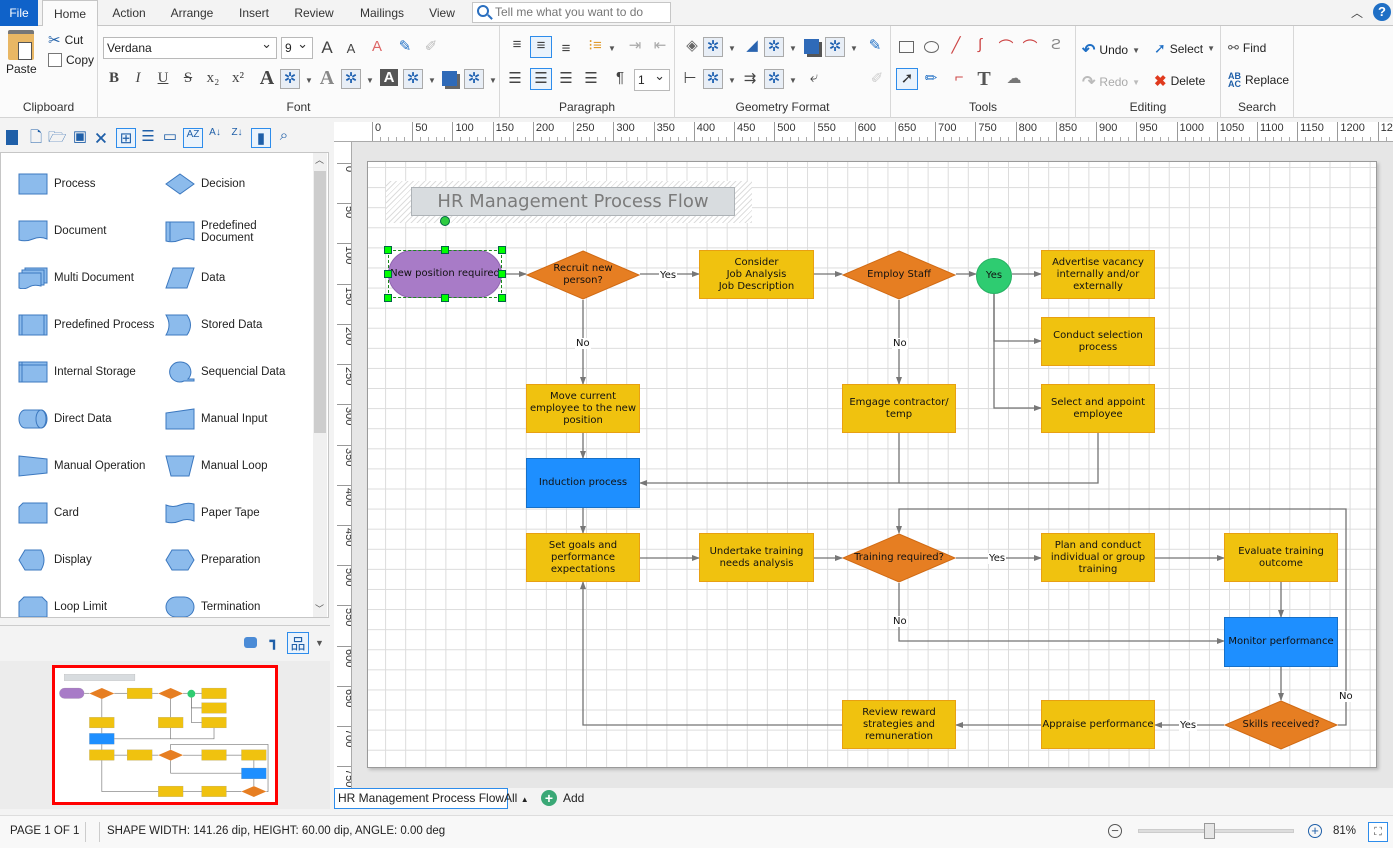  What do you see at coordinates (65, 419) in the screenshot?
I see `shape-item-direct-data: Direct Data` at bounding box center [65, 419].